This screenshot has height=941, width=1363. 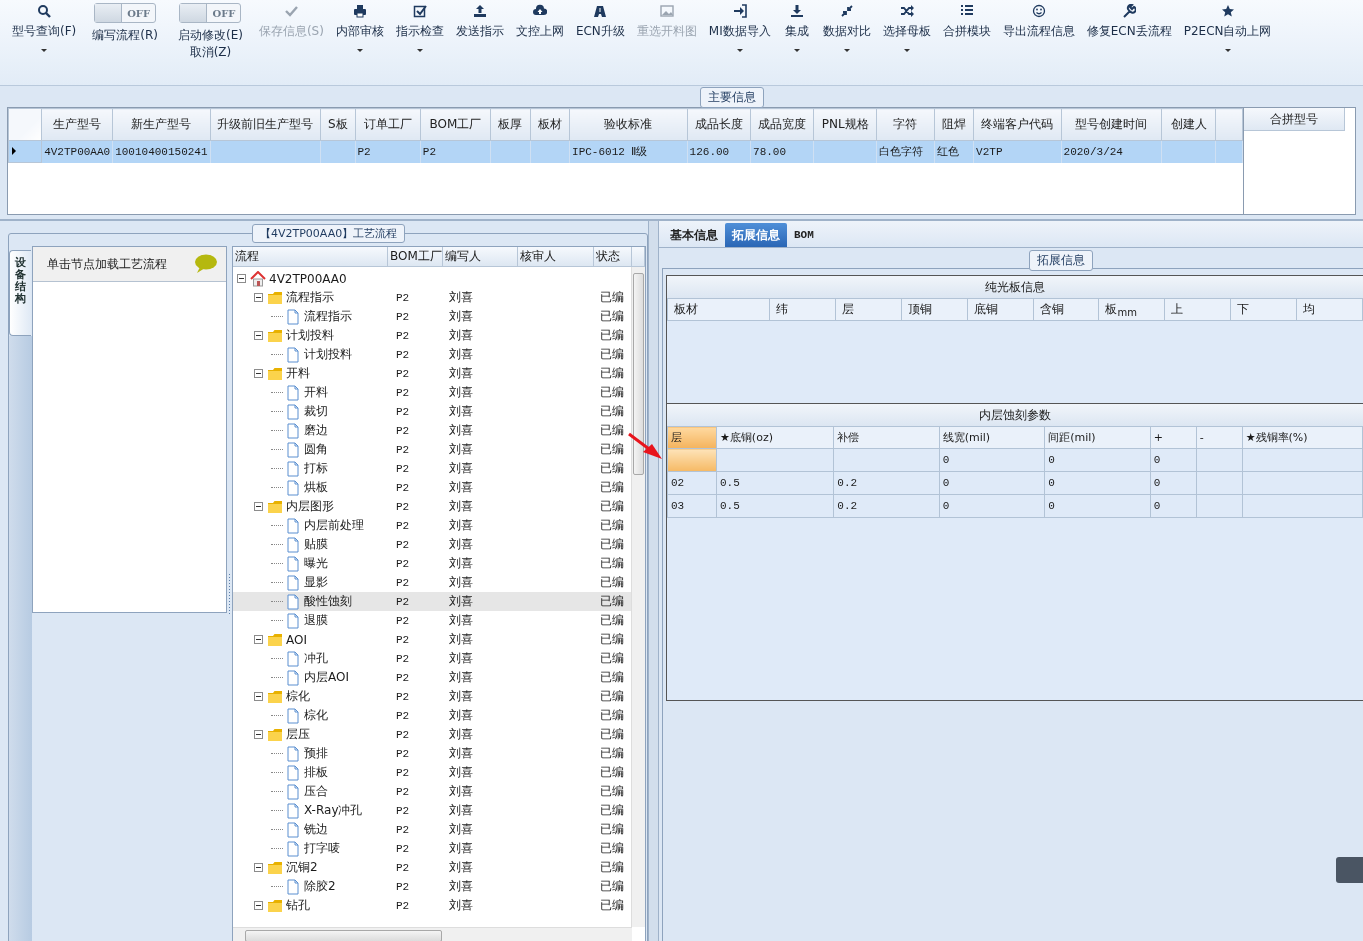 What do you see at coordinates (432, 582) in the screenshot?
I see `tree-row: 显影 P2 刘喜 已编` at bounding box center [432, 582].